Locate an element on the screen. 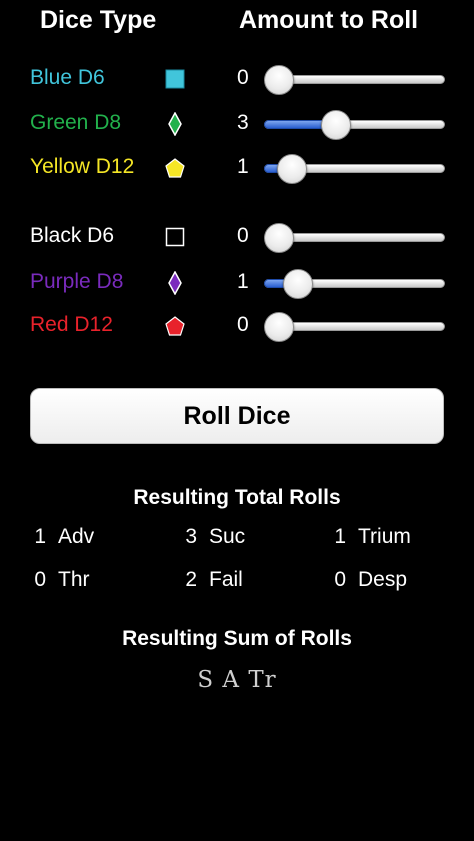 The image size is (474, 841). purple-diamond-icon is located at coordinates (175, 283).